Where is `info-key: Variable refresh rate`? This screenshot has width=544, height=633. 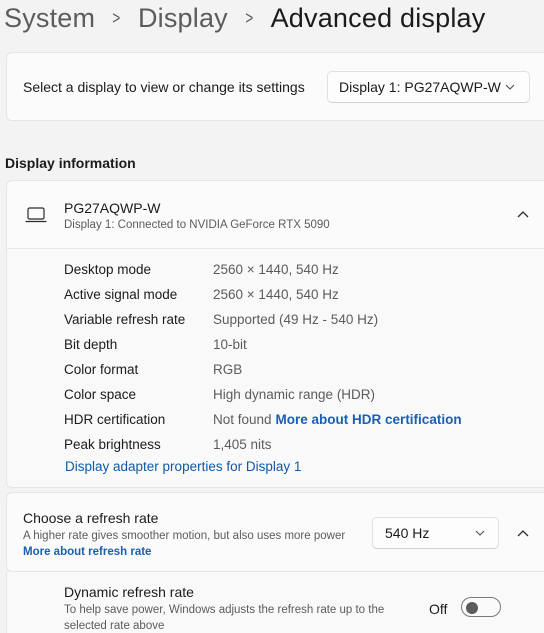 info-key: Variable refresh rate is located at coordinates (125, 319).